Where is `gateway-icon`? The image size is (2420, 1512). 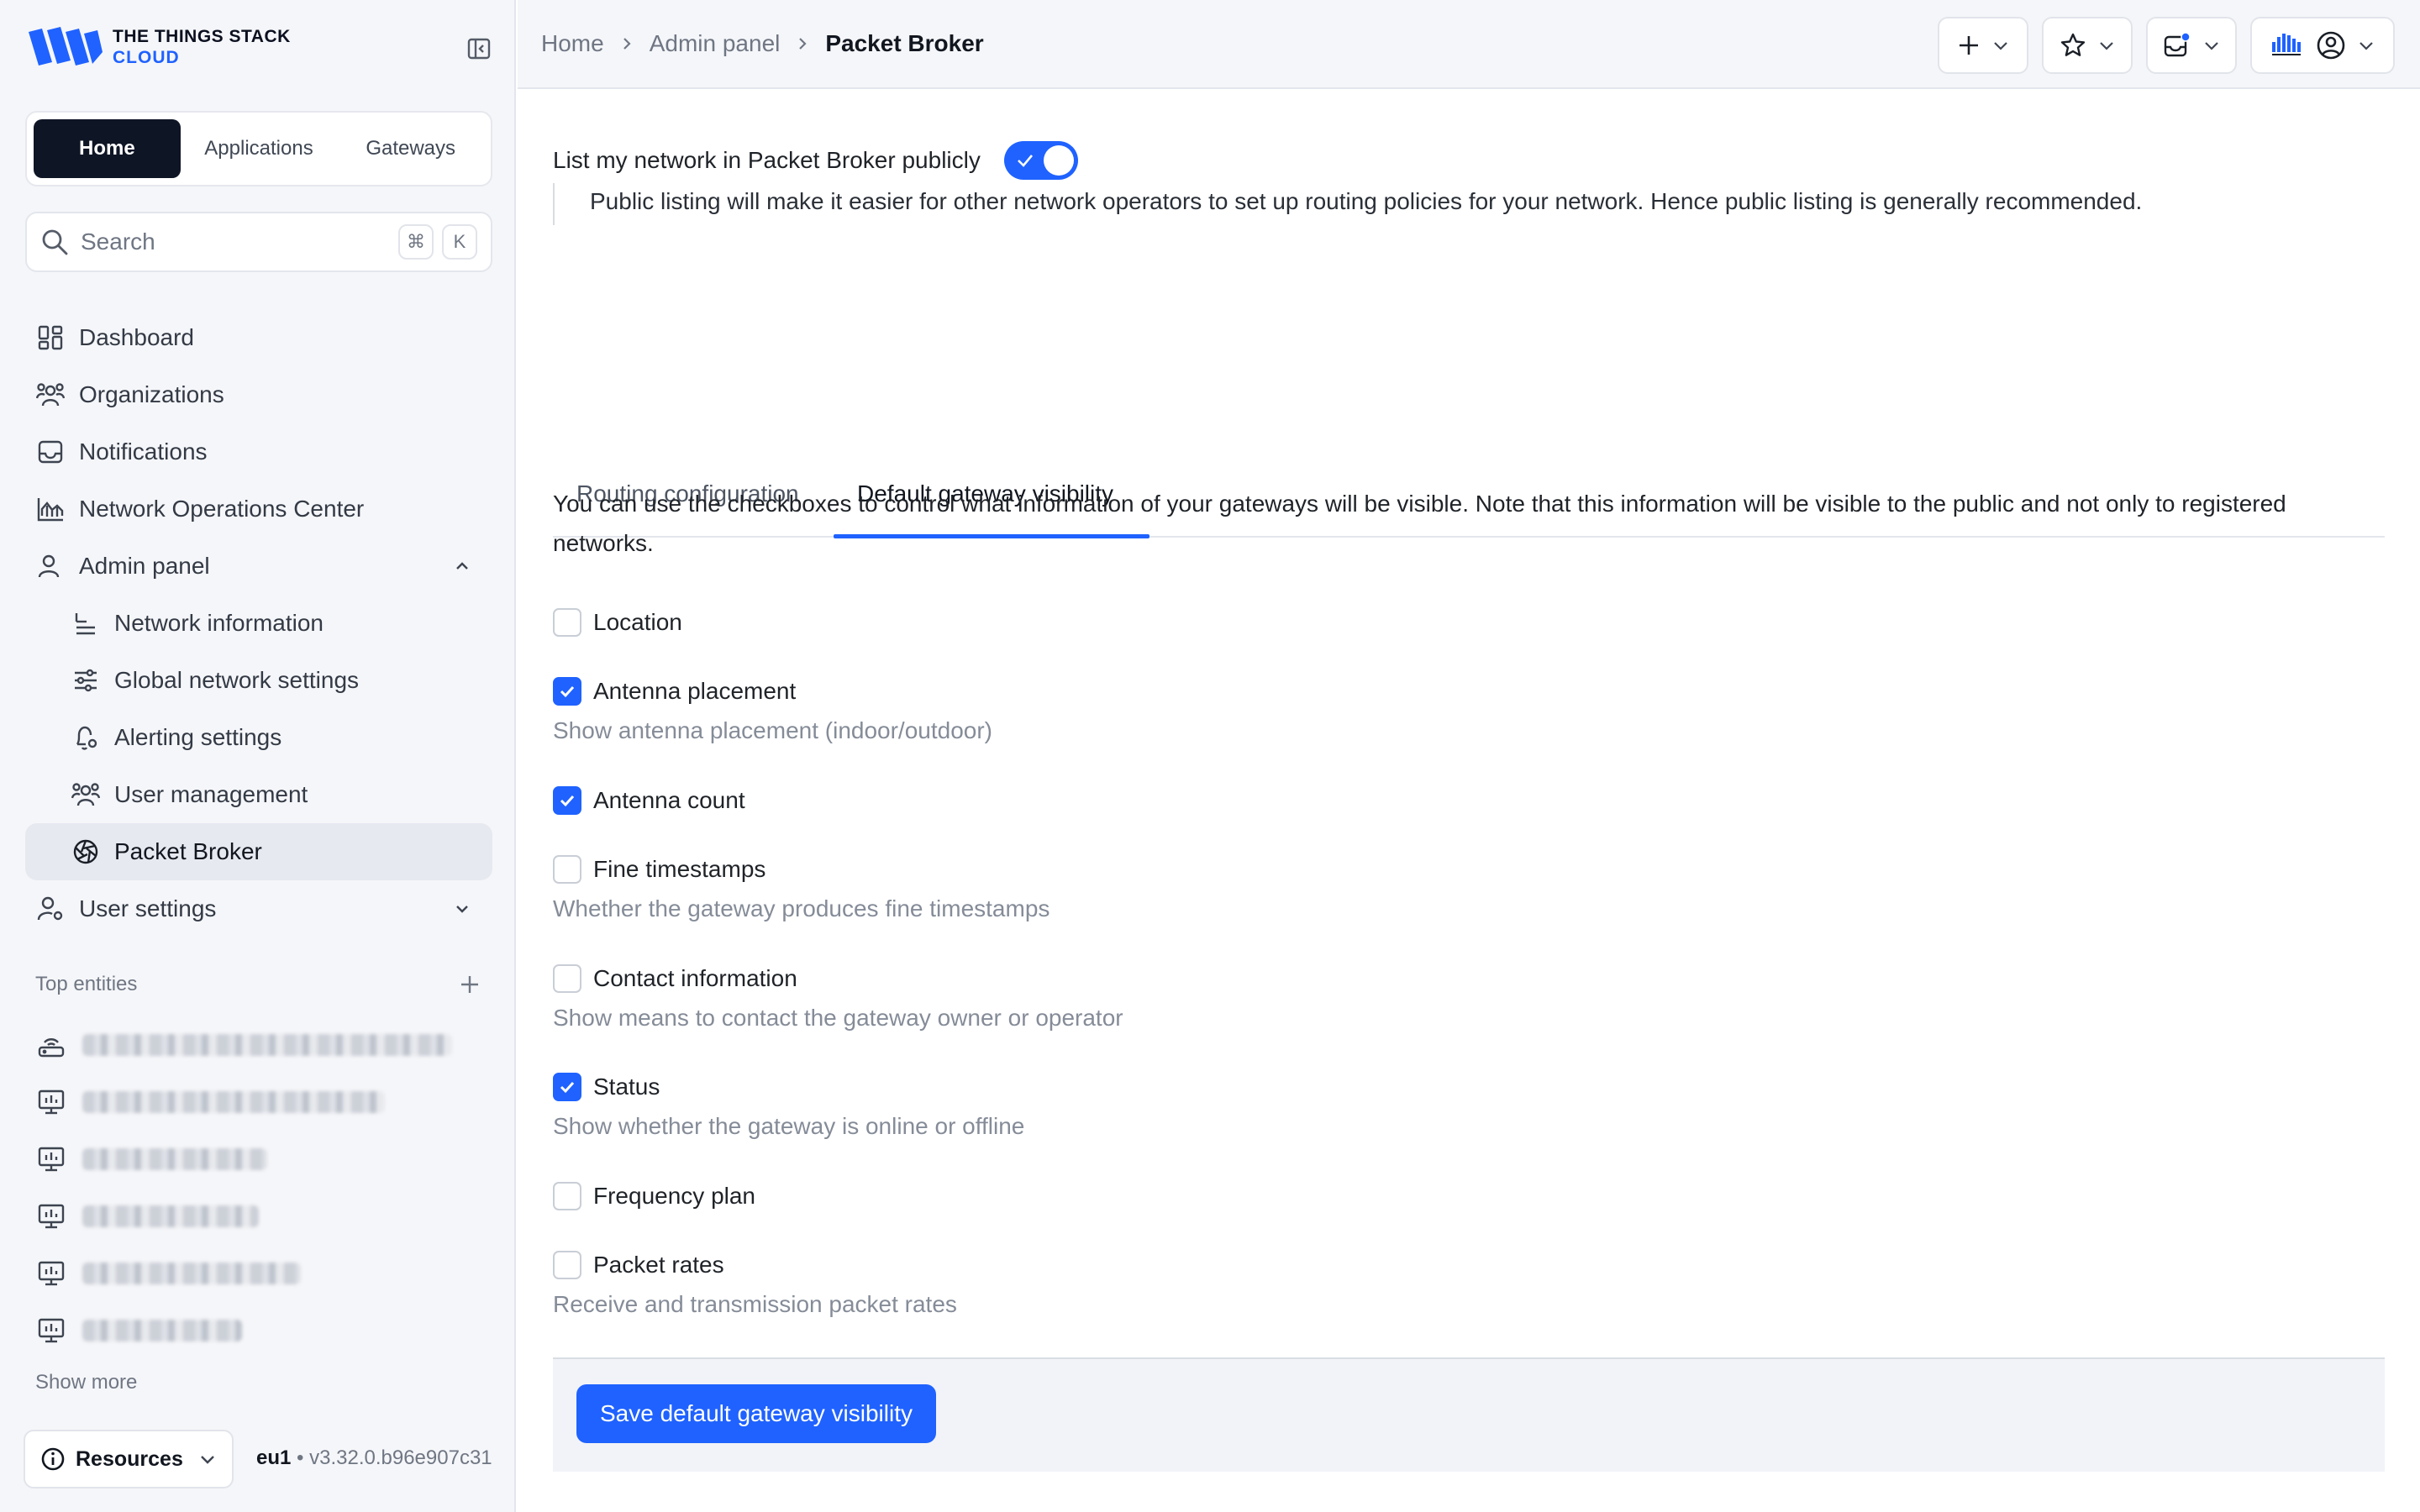
gateway-icon is located at coordinates (51, 1045).